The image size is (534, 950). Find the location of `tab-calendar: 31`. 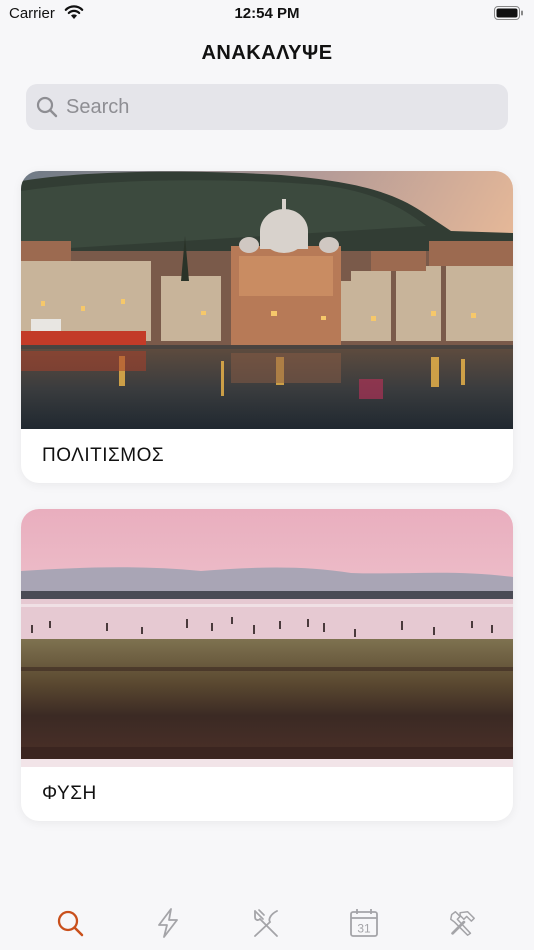

tab-calendar: 31 is located at coordinates (364, 923).